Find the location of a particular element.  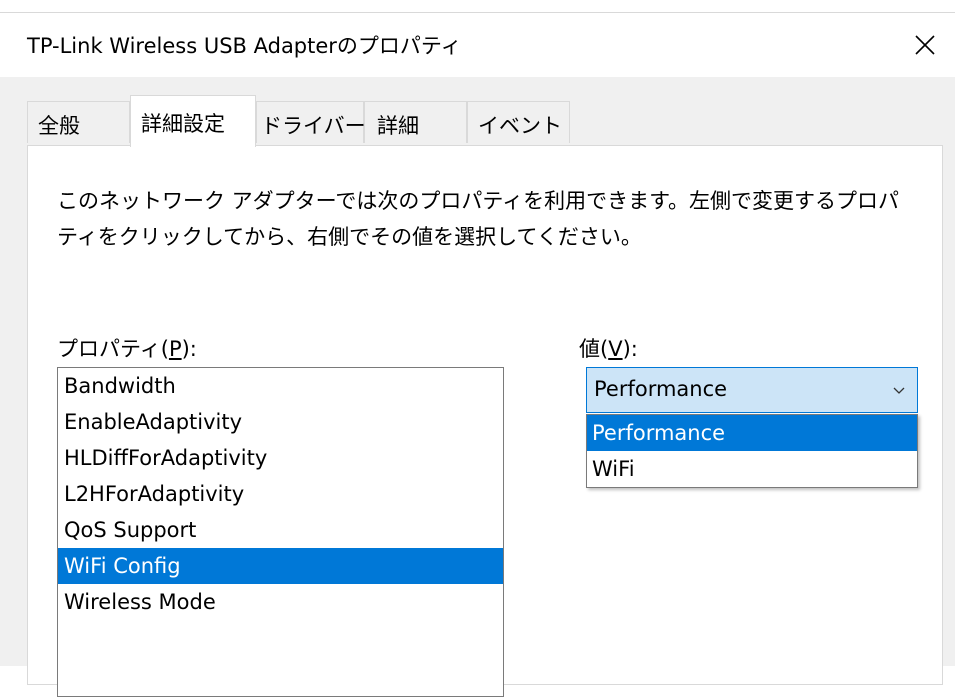

tab-advanced: 詳細設定 is located at coordinates (193, 121).